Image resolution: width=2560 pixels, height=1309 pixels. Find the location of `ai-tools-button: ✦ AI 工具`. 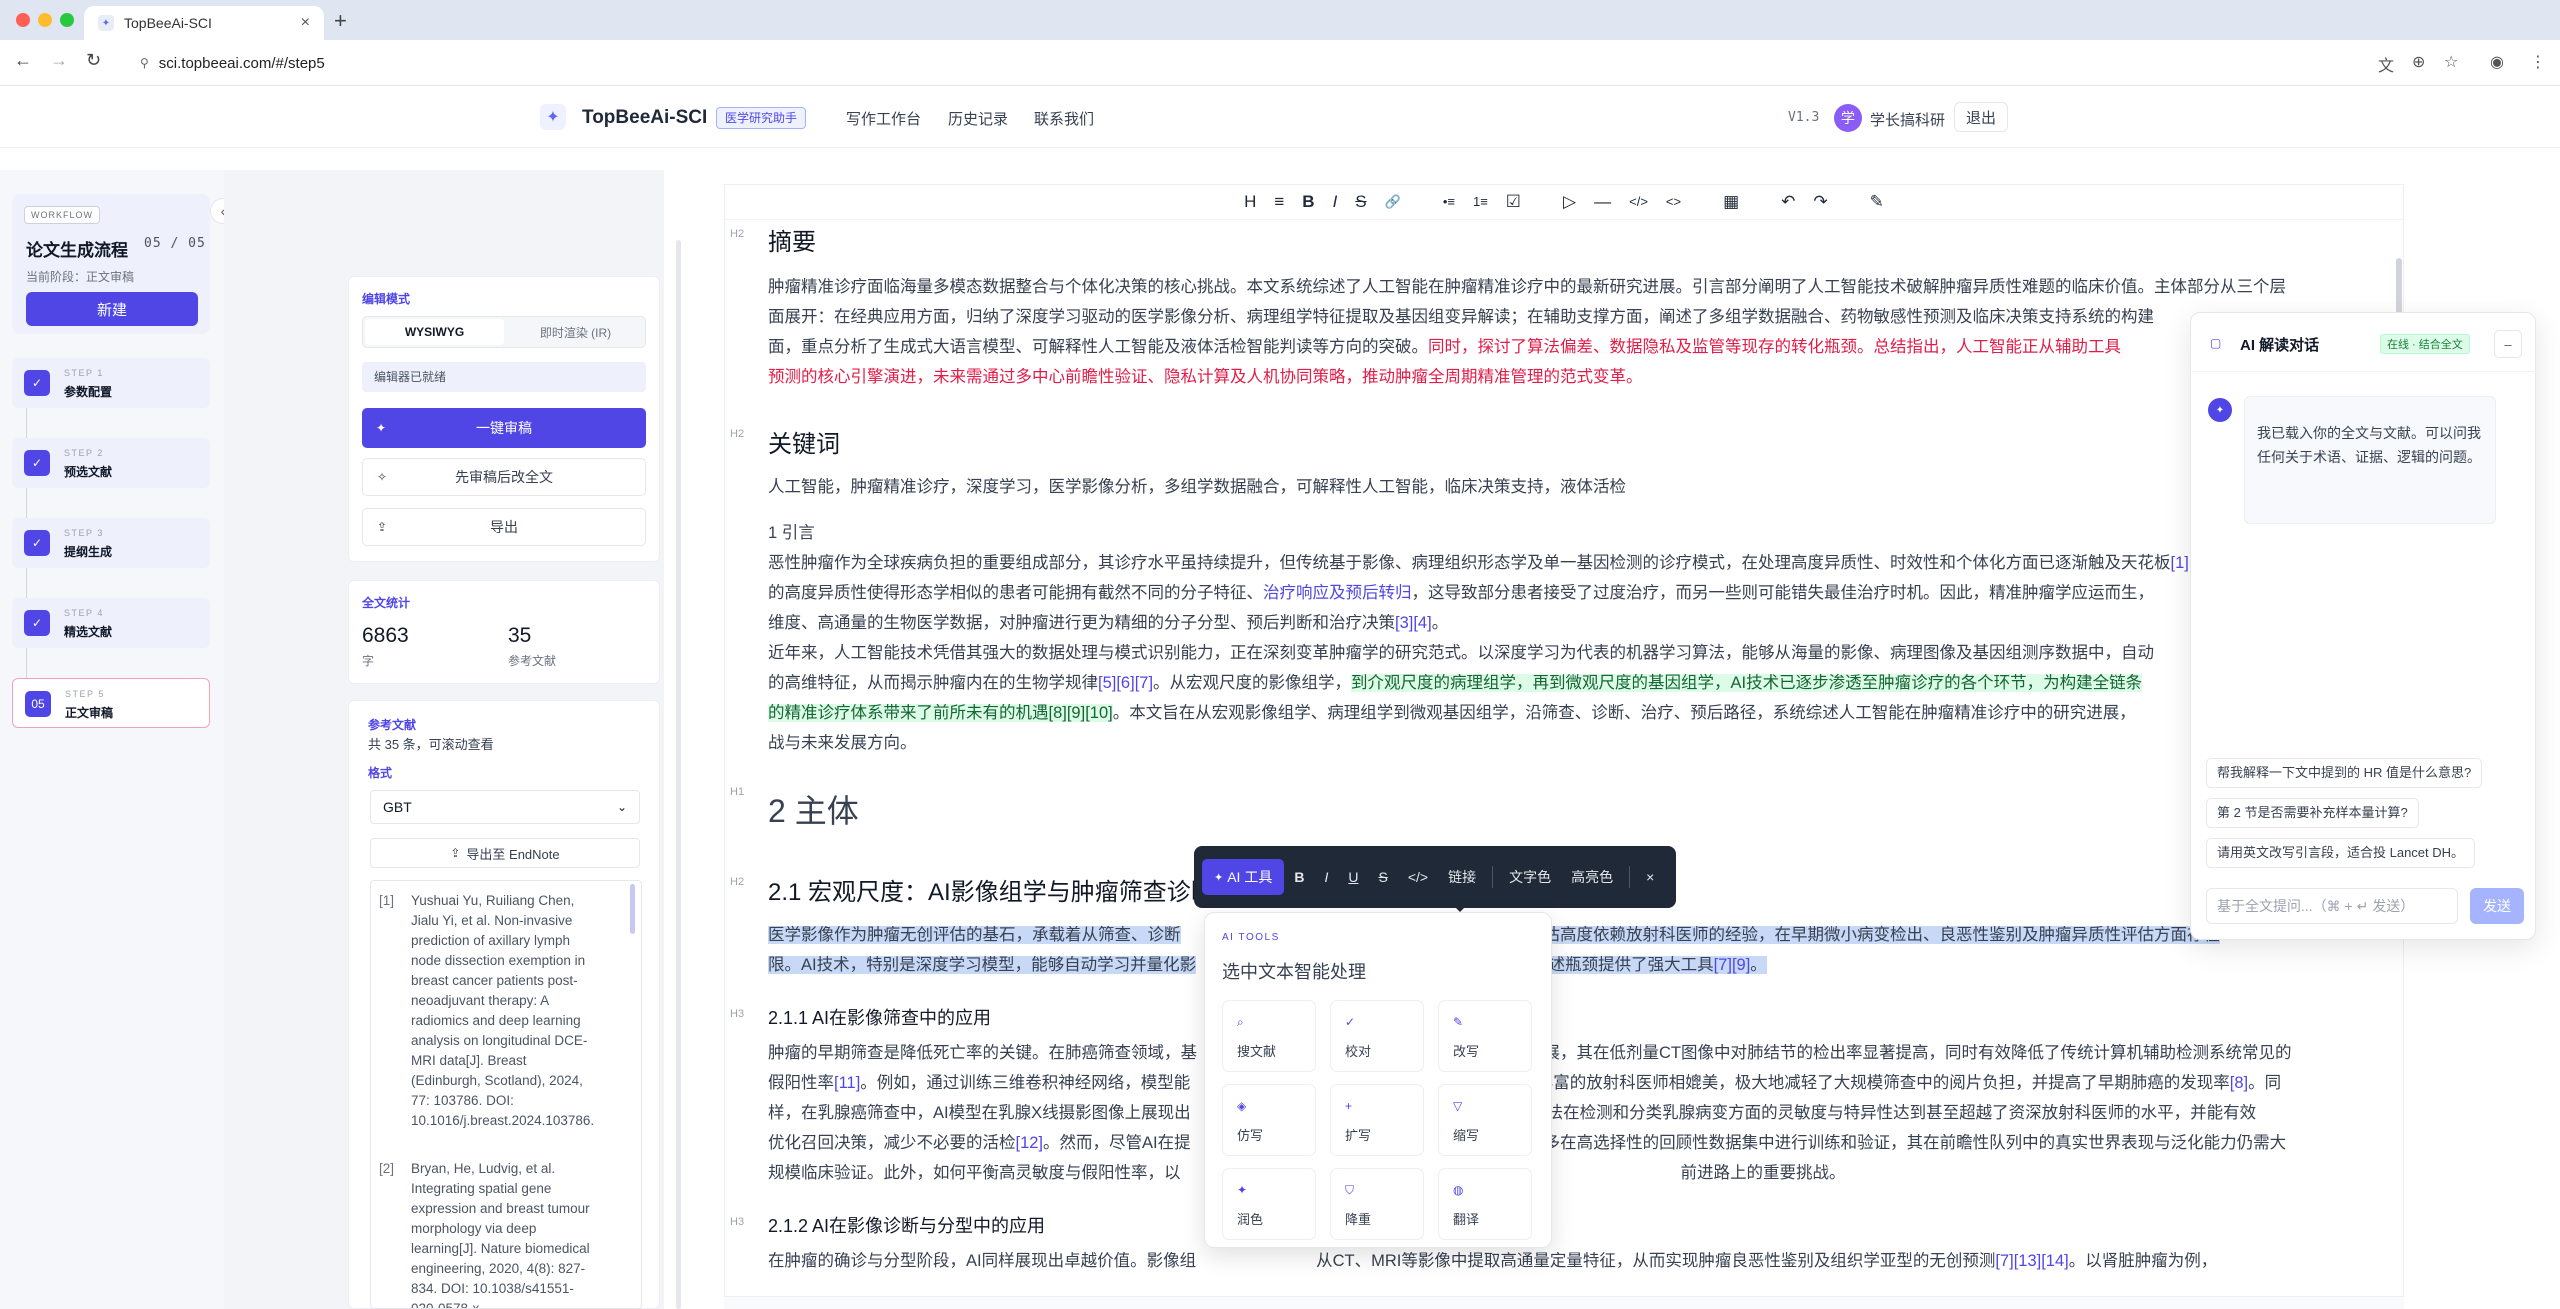

ai-tools-button: ✦ AI 工具 is located at coordinates (1243, 877).